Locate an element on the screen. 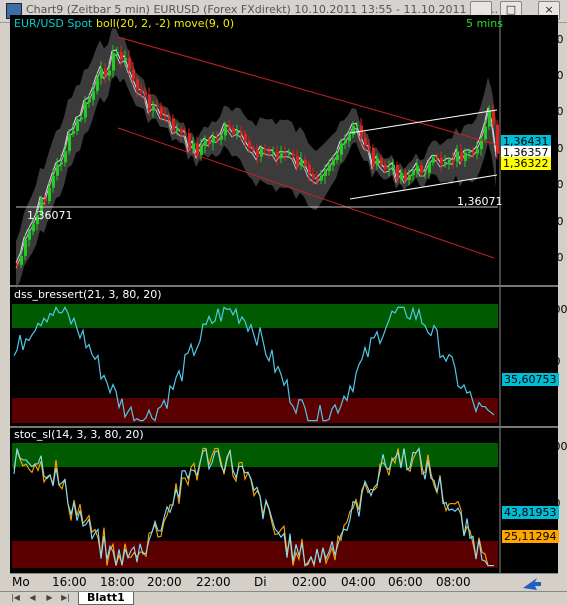 The image size is (567, 605). cursor-arrow-icon is located at coordinates (532, 583).